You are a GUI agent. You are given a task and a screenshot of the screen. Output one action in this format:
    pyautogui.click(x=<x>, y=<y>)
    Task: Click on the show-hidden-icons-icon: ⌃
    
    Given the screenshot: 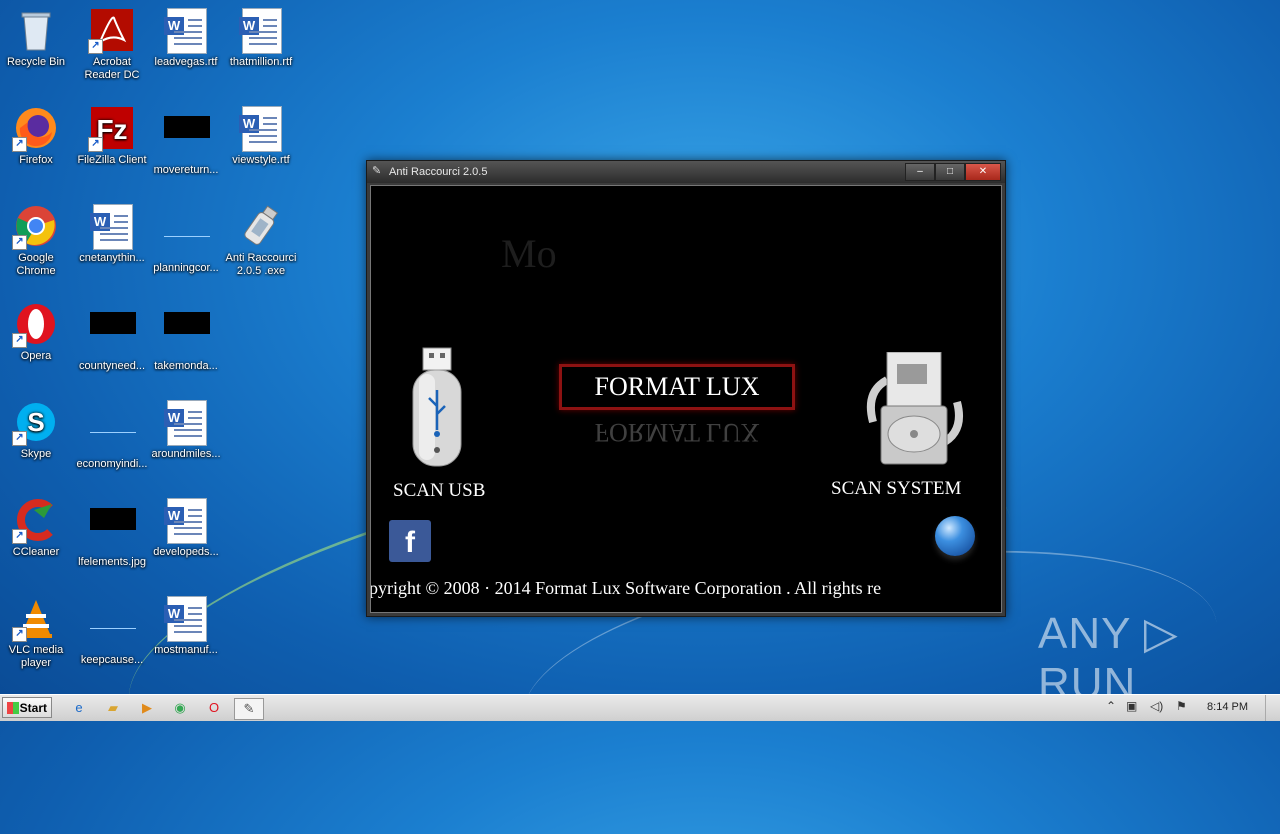 What is the action you would take?
    pyautogui.click(x=1111, y=706)
    